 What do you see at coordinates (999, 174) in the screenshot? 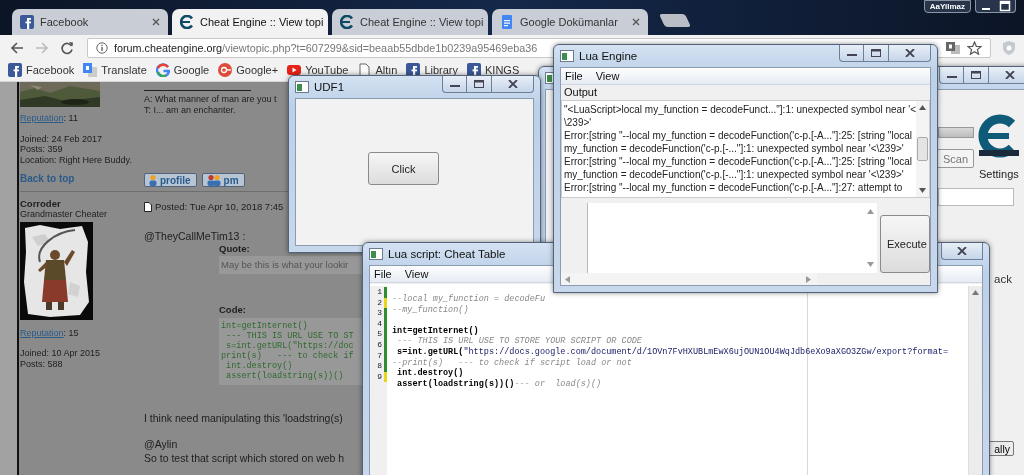
I see `settings-label: Settings` at bounding box center [999, 174].